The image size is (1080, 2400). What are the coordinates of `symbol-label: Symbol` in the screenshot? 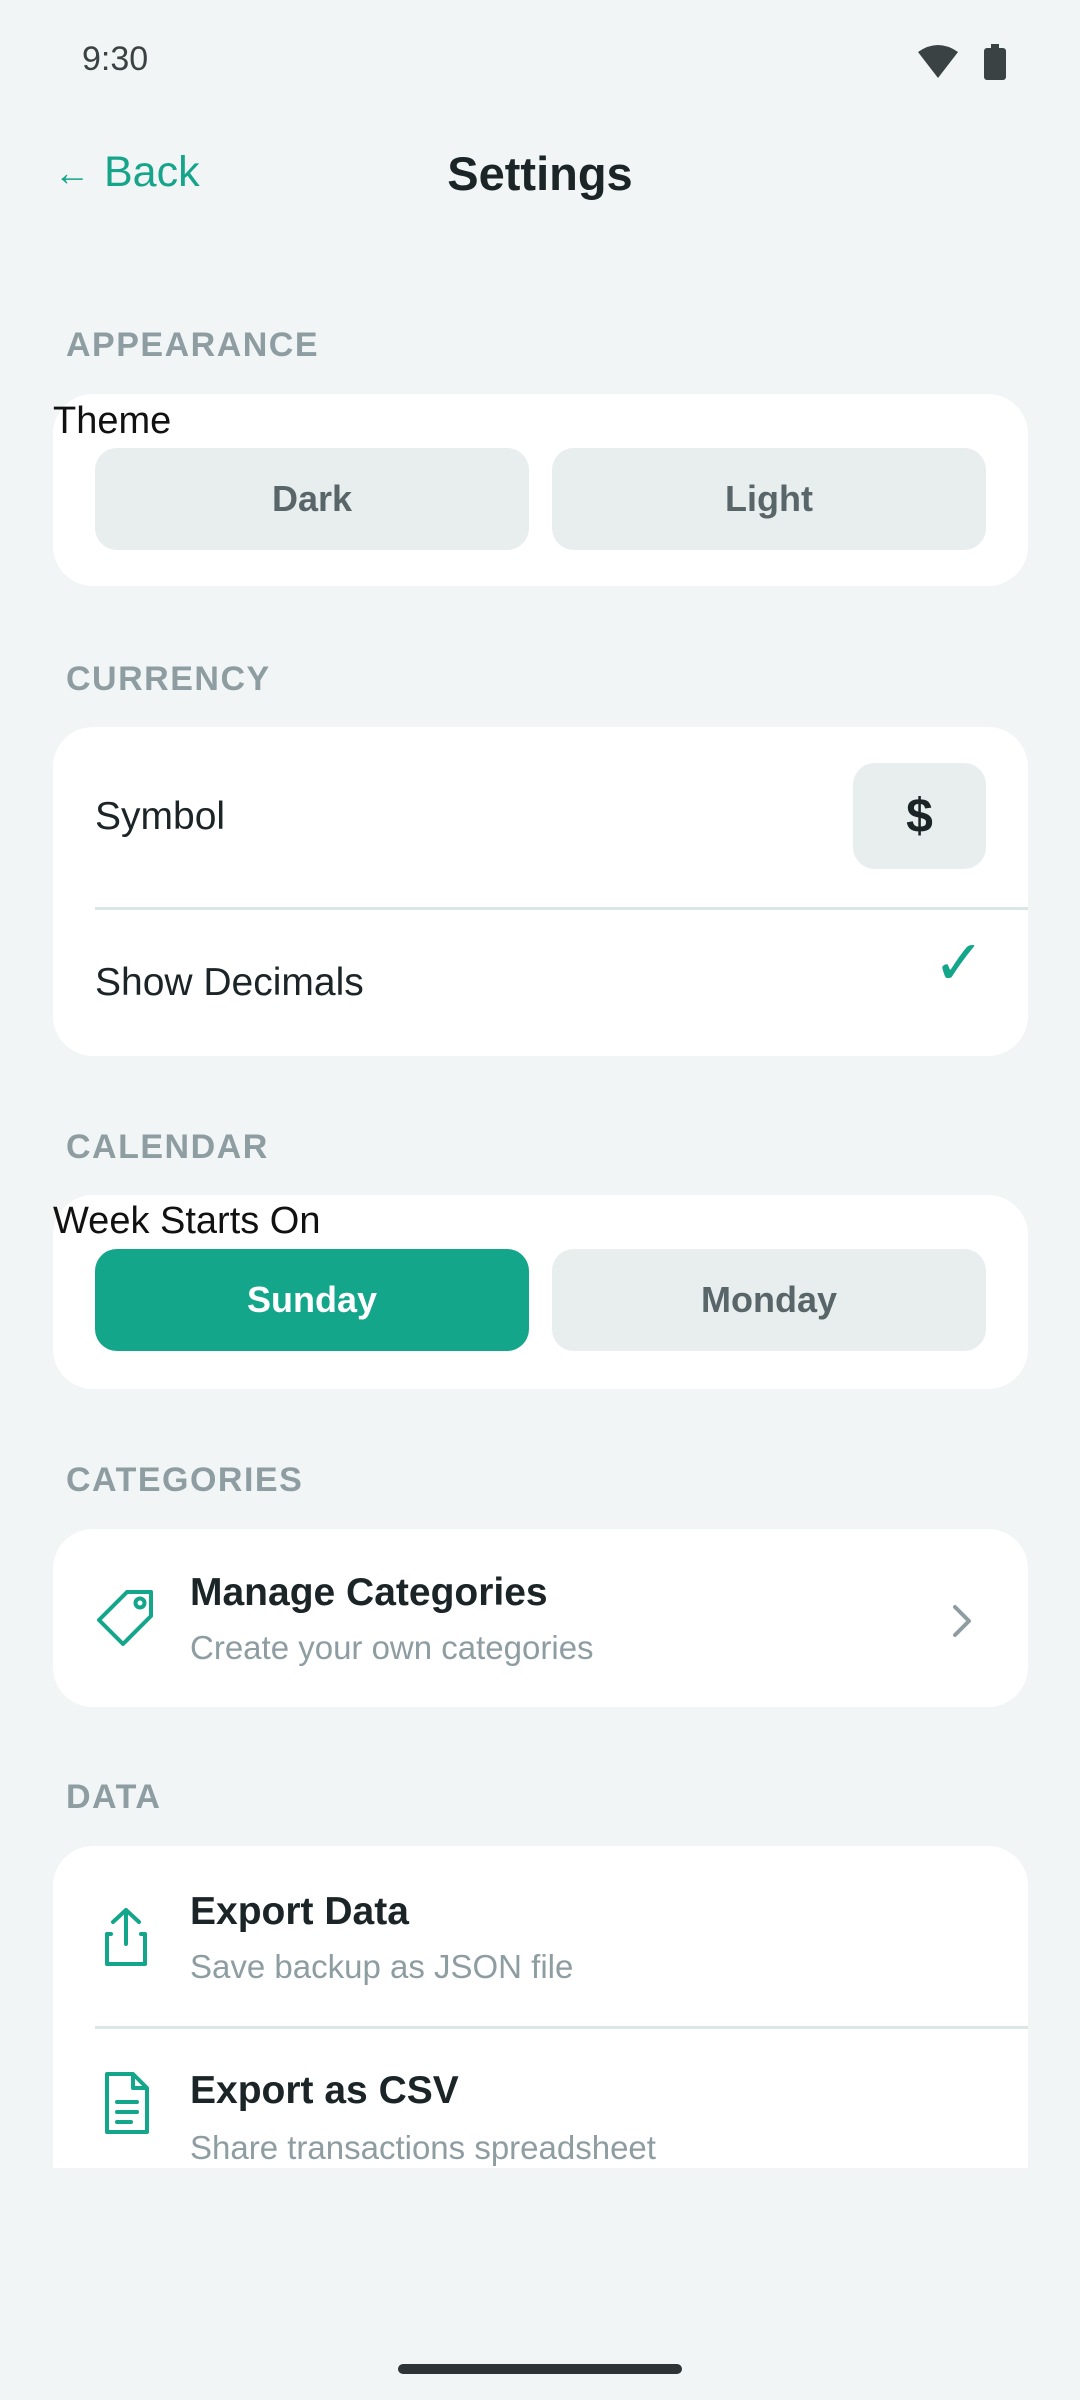 It's located at (160, 816).